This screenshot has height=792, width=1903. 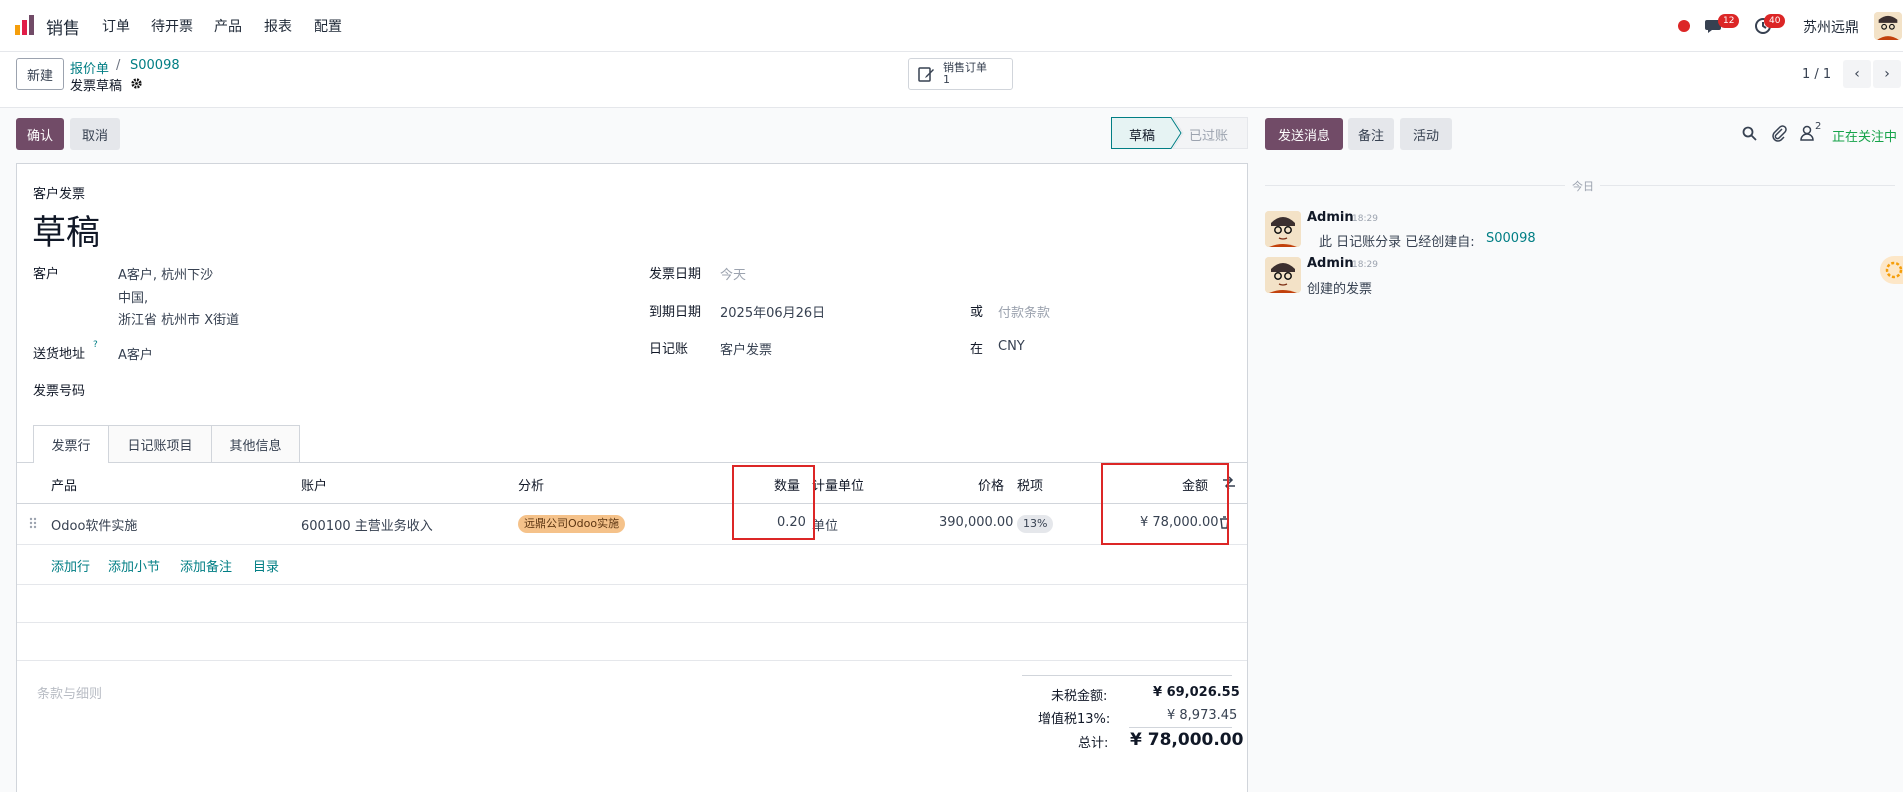 What do you see at coordinates (1011, 346) in the screenshot?
I see `currency-field: CNY` at bounding box center [1011, 346].